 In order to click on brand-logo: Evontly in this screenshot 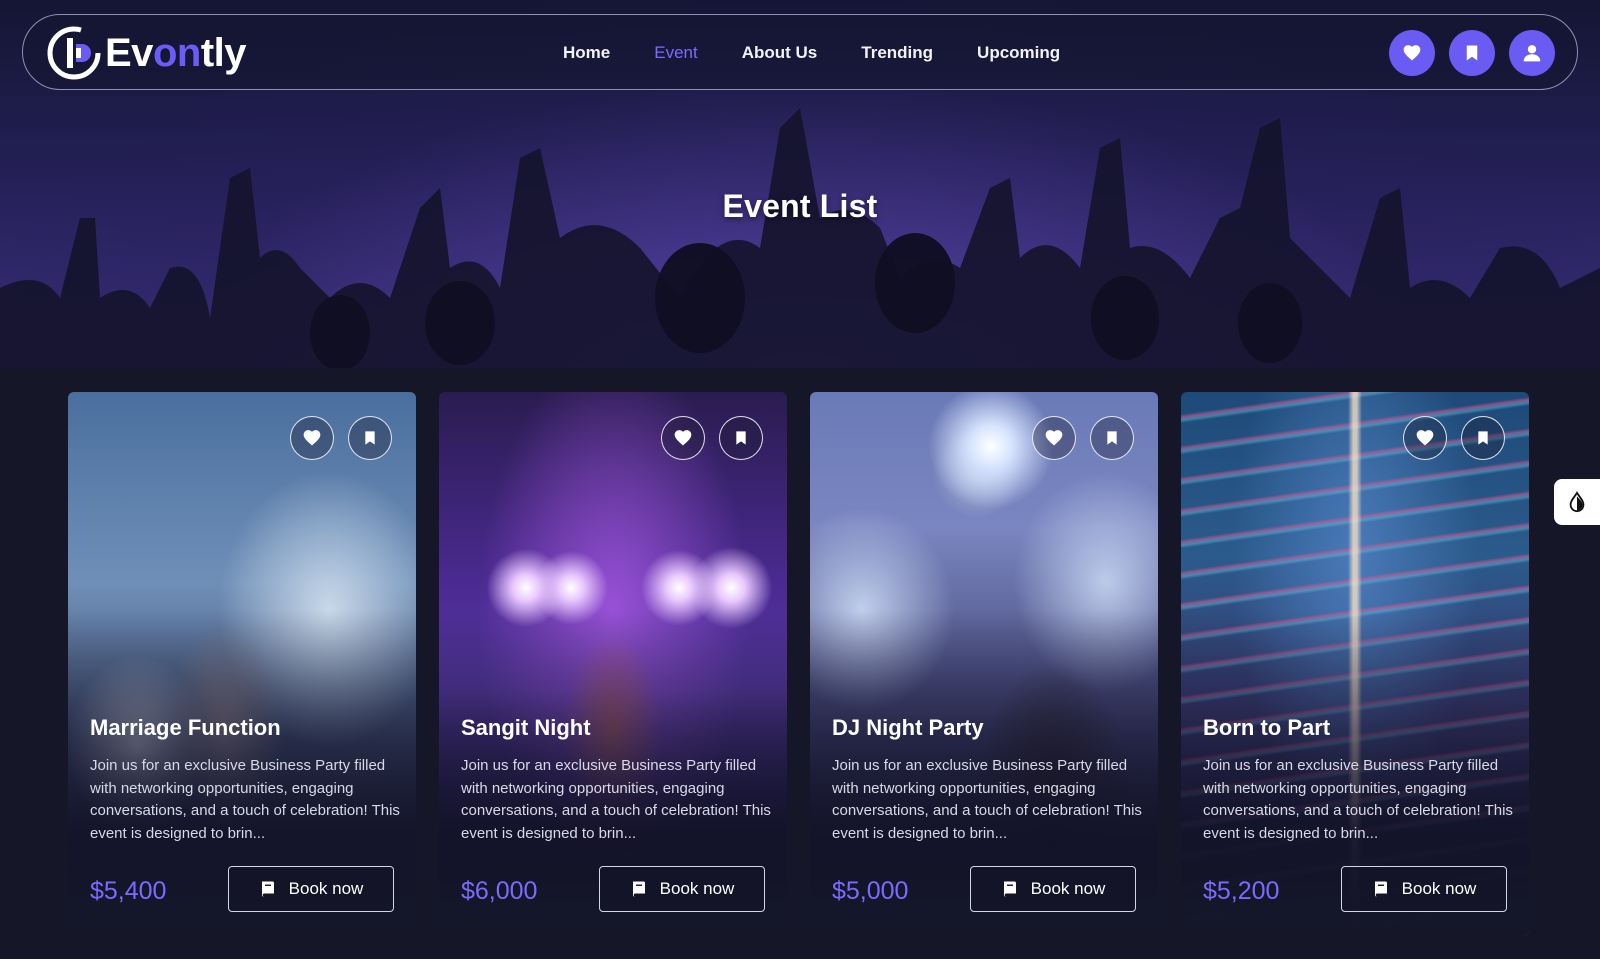, I will do `click(146, 53)`.